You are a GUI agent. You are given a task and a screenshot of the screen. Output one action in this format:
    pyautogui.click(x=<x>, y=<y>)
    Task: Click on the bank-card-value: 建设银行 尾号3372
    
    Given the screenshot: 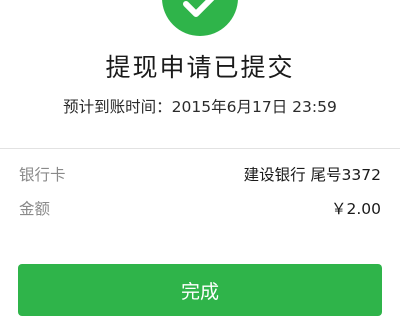 What is the action you would take?
    pyautogui.click(x=312, y=175)
    